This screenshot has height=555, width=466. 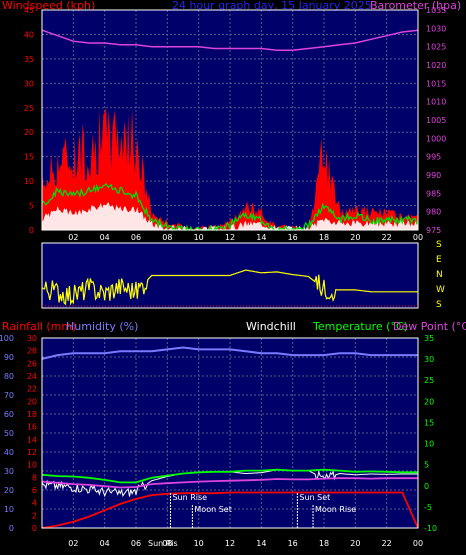 I want to click on rainfall-tick-label: 18, so click(x=32, y=414).